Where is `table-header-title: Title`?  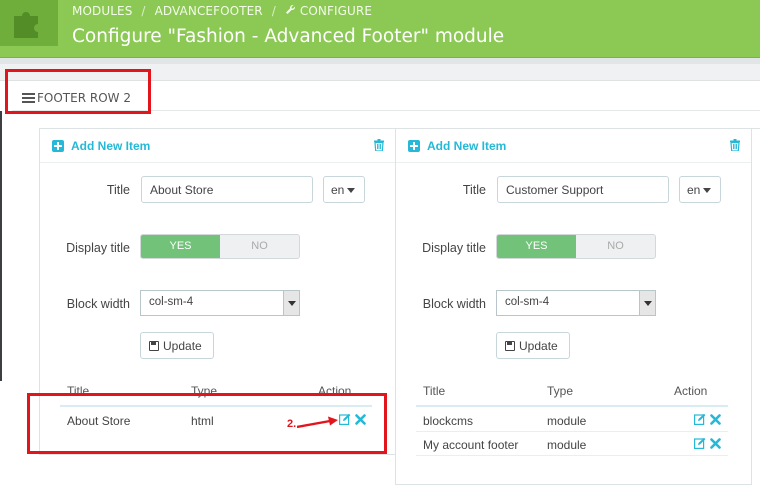
table-header-title: Title is located at coordinates (434, 391).